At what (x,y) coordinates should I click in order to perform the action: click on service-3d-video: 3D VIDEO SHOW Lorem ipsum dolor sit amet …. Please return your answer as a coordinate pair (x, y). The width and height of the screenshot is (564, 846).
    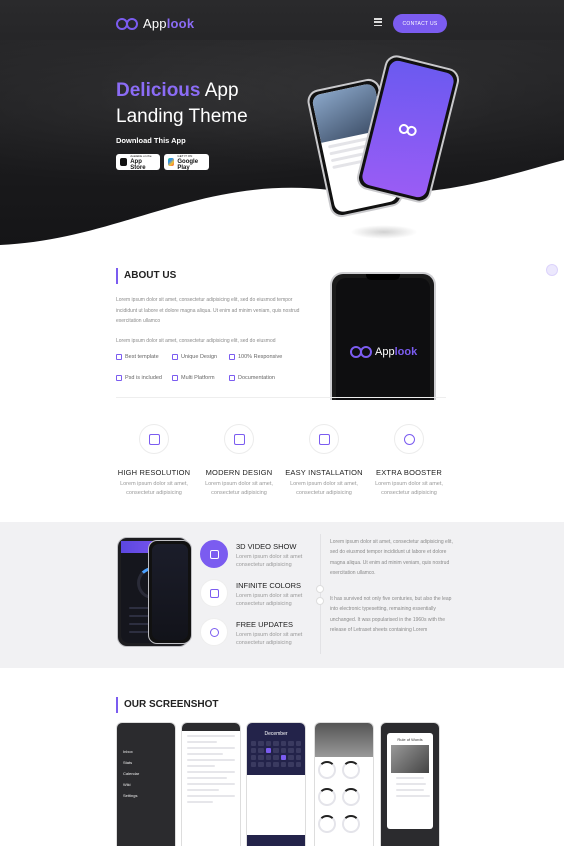
    Looking at the image, I should click on (256, 554).